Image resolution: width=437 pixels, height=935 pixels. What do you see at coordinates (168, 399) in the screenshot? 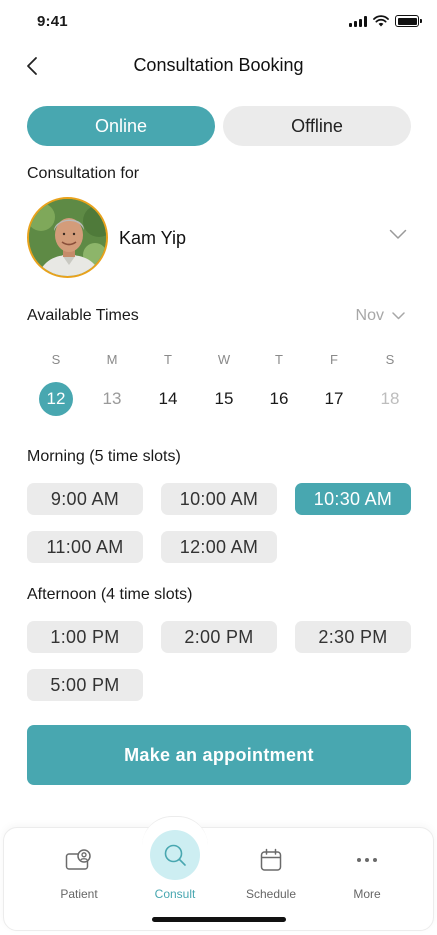
I see `calendar-day: 14` at bounding box center [168, 399].